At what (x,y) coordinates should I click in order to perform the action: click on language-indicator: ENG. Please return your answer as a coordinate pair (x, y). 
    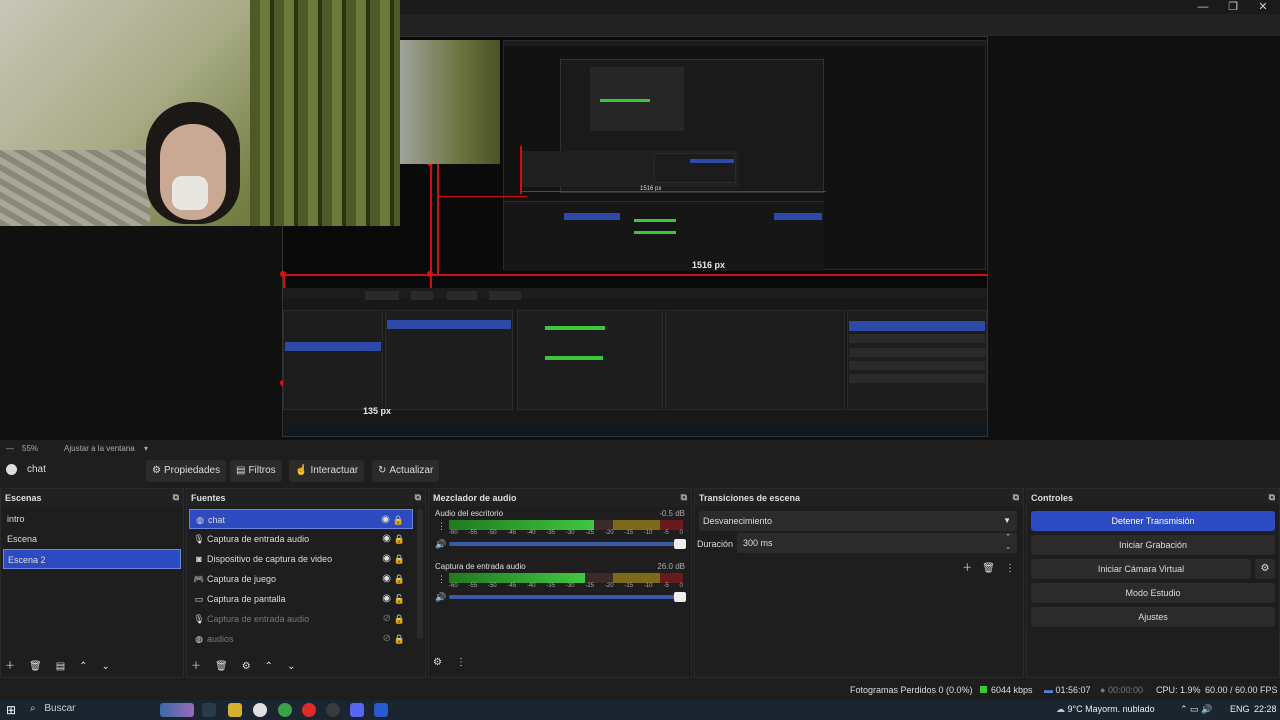
    Looking at the image, I should click on (1240, 709).